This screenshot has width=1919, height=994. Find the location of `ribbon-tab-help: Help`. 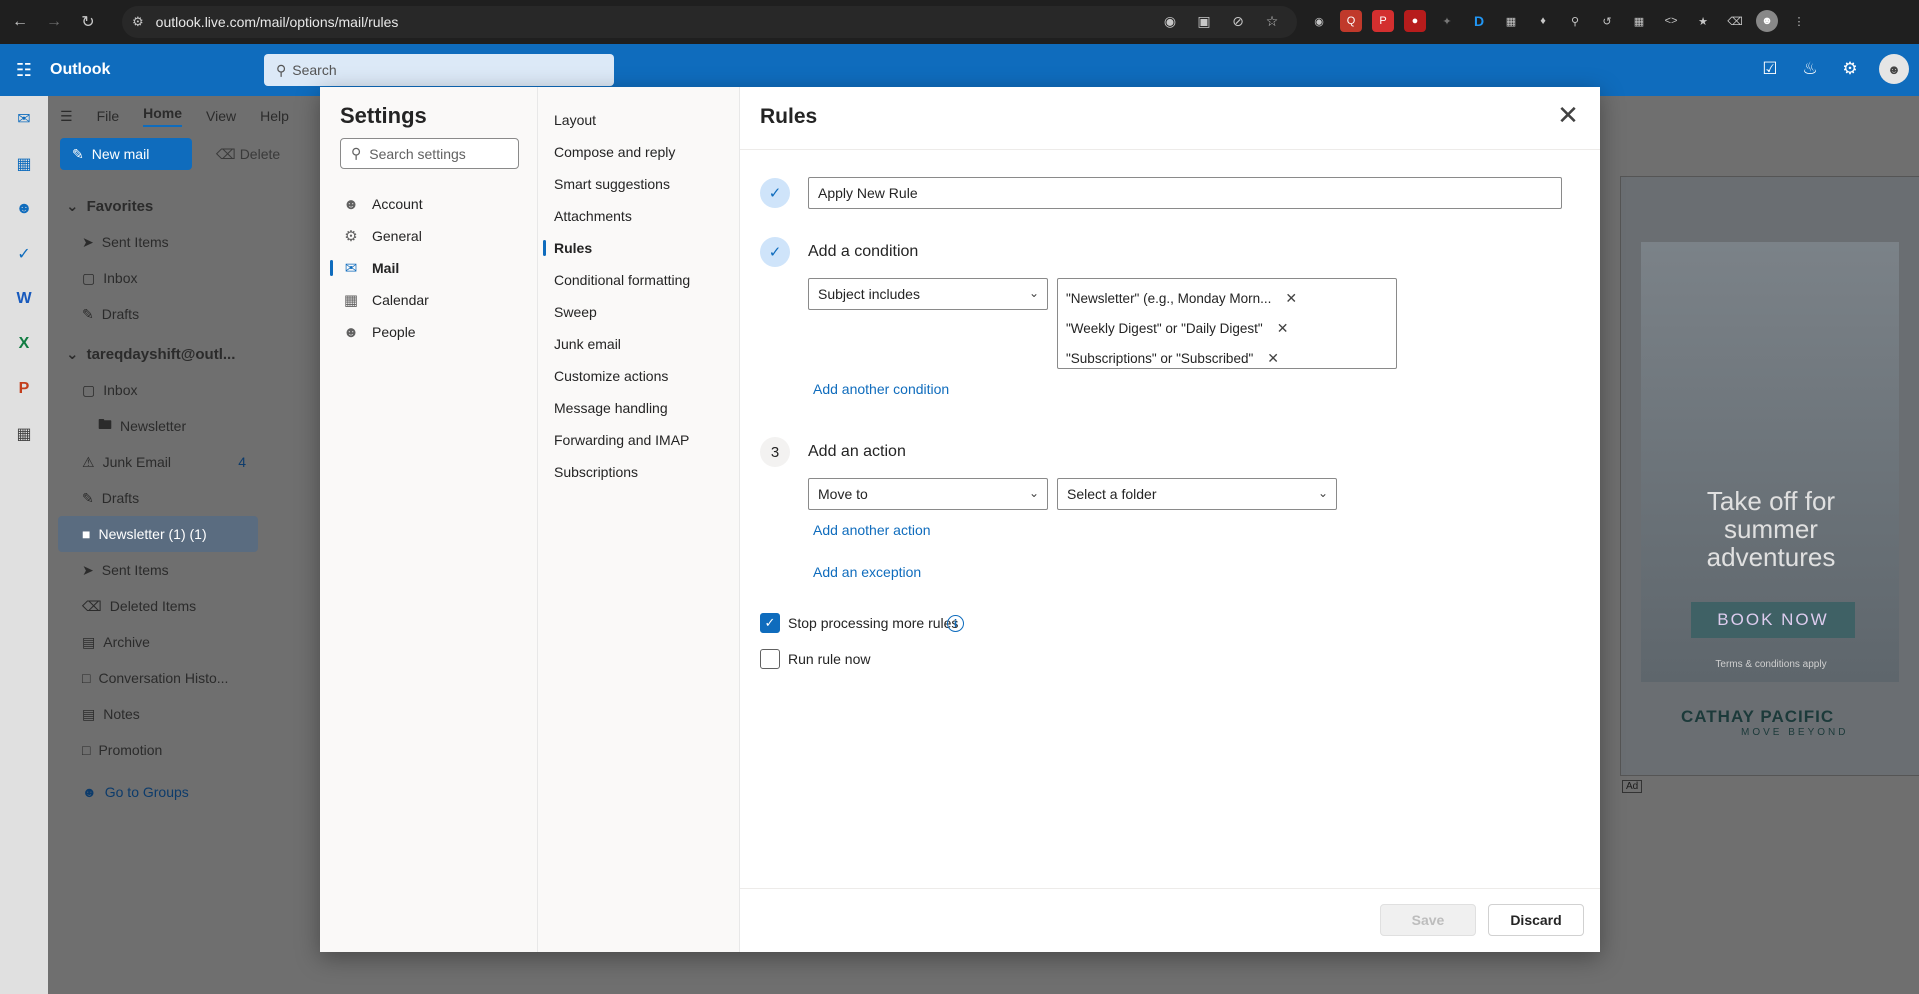

ribbon-tab-help: Help is located at coordinates (274, 116).